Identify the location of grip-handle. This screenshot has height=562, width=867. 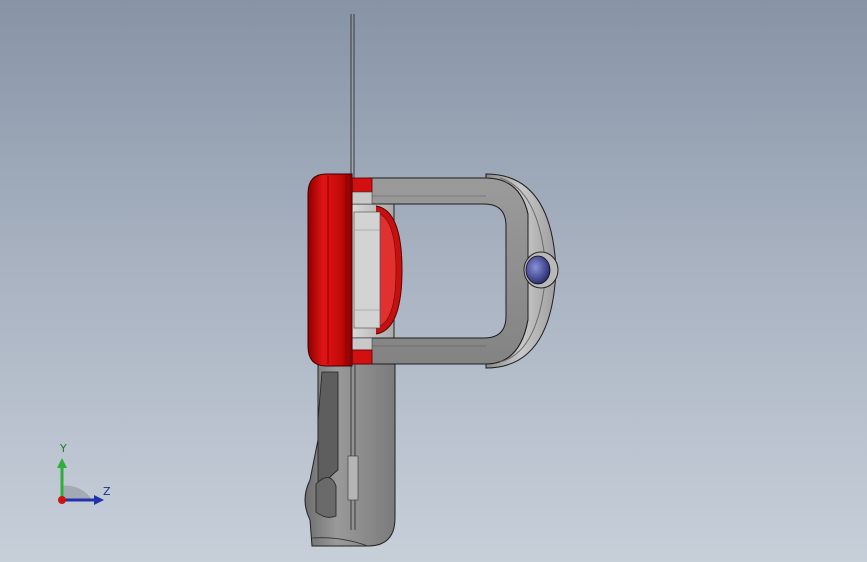
(350, 455).